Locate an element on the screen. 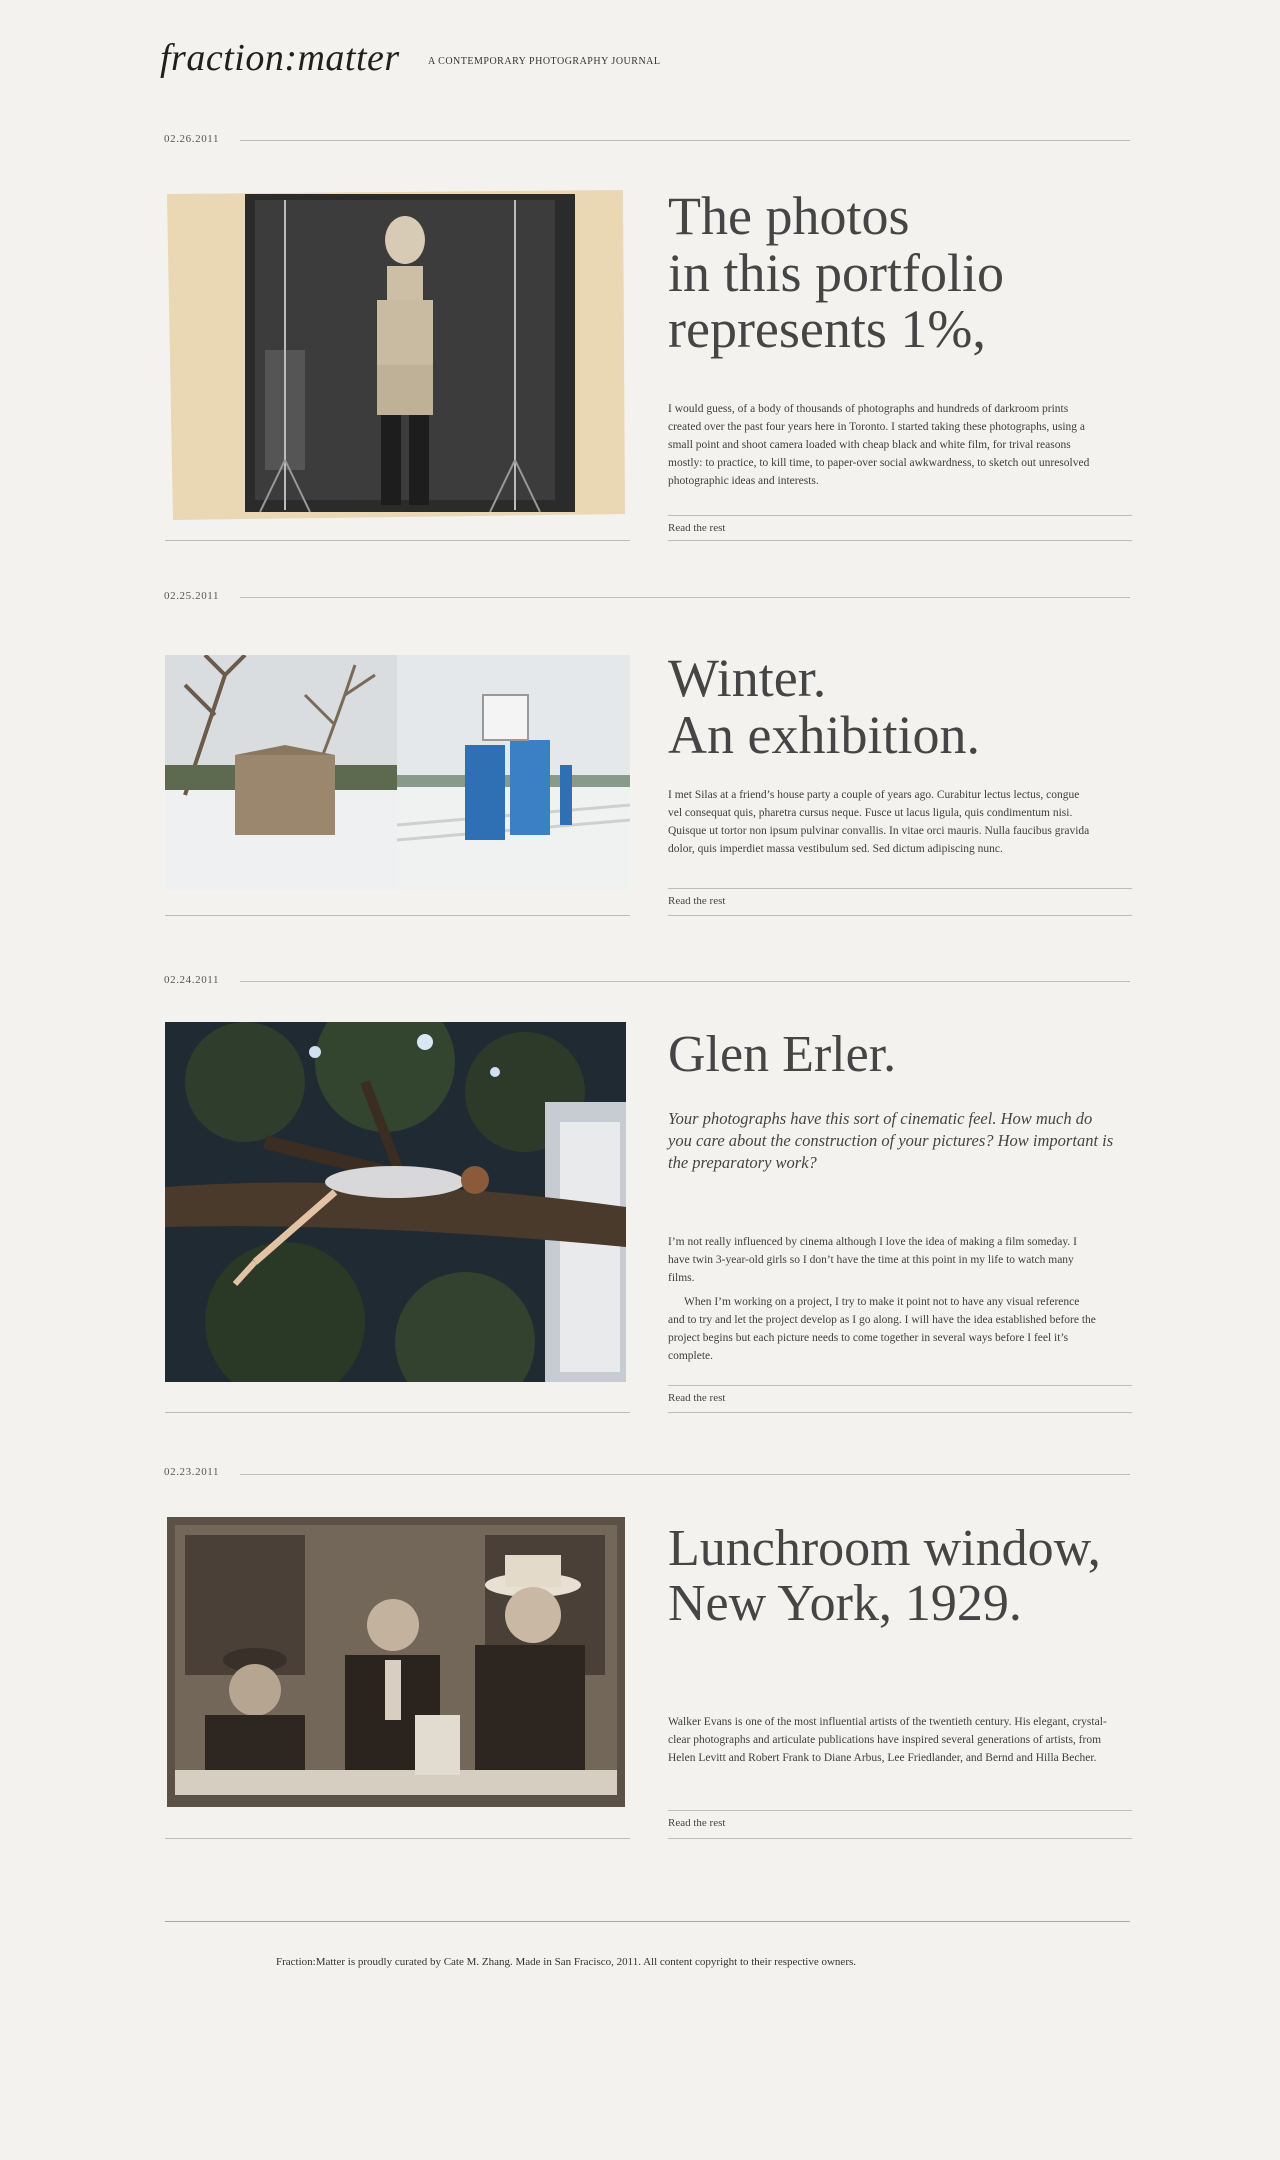 This screenshot has height=2160, width=1280. post-title-line: Winter. is located at coordinates (747, 678).